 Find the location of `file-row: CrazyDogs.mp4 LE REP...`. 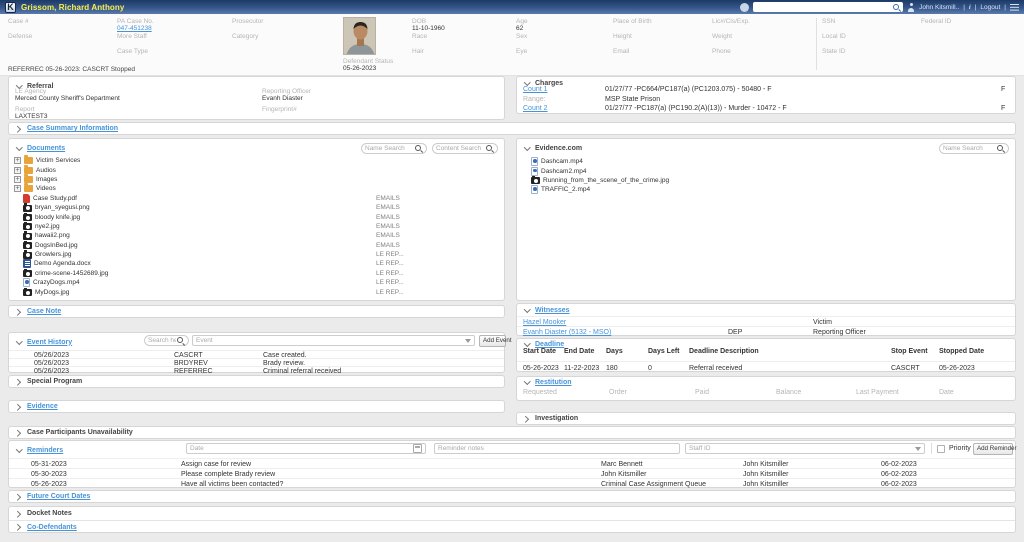

file-row: CrazyDogs.mp4 LE REP... is located at coordinates (256, 283).